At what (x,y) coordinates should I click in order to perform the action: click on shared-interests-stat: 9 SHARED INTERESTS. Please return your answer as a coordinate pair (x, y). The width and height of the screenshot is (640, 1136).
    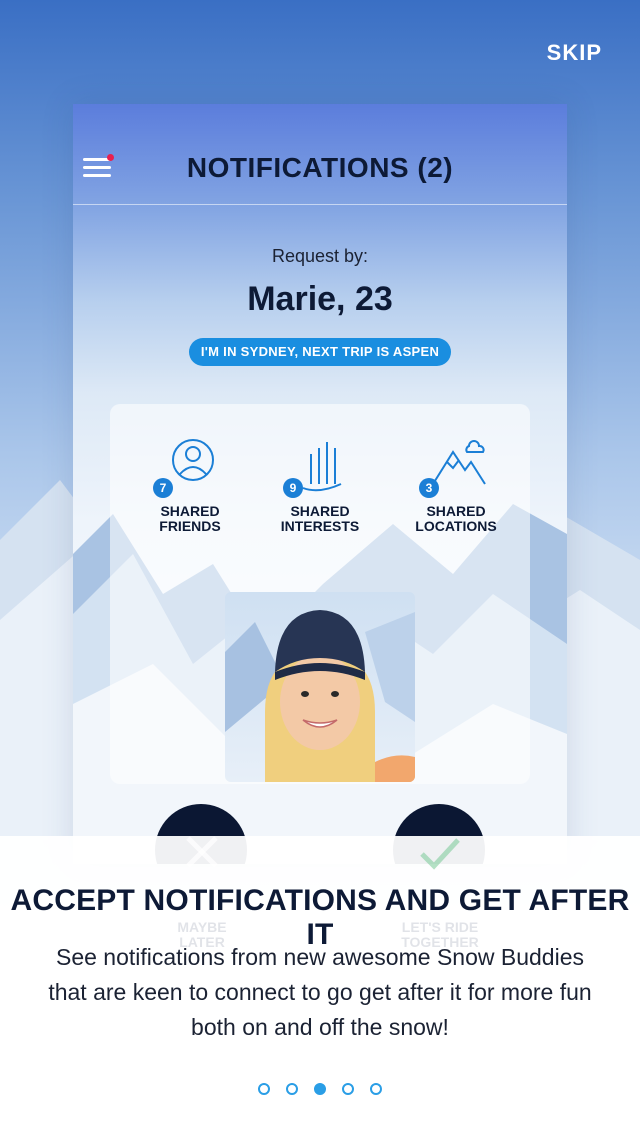
    Looking at the image, I should click on (320, 484).